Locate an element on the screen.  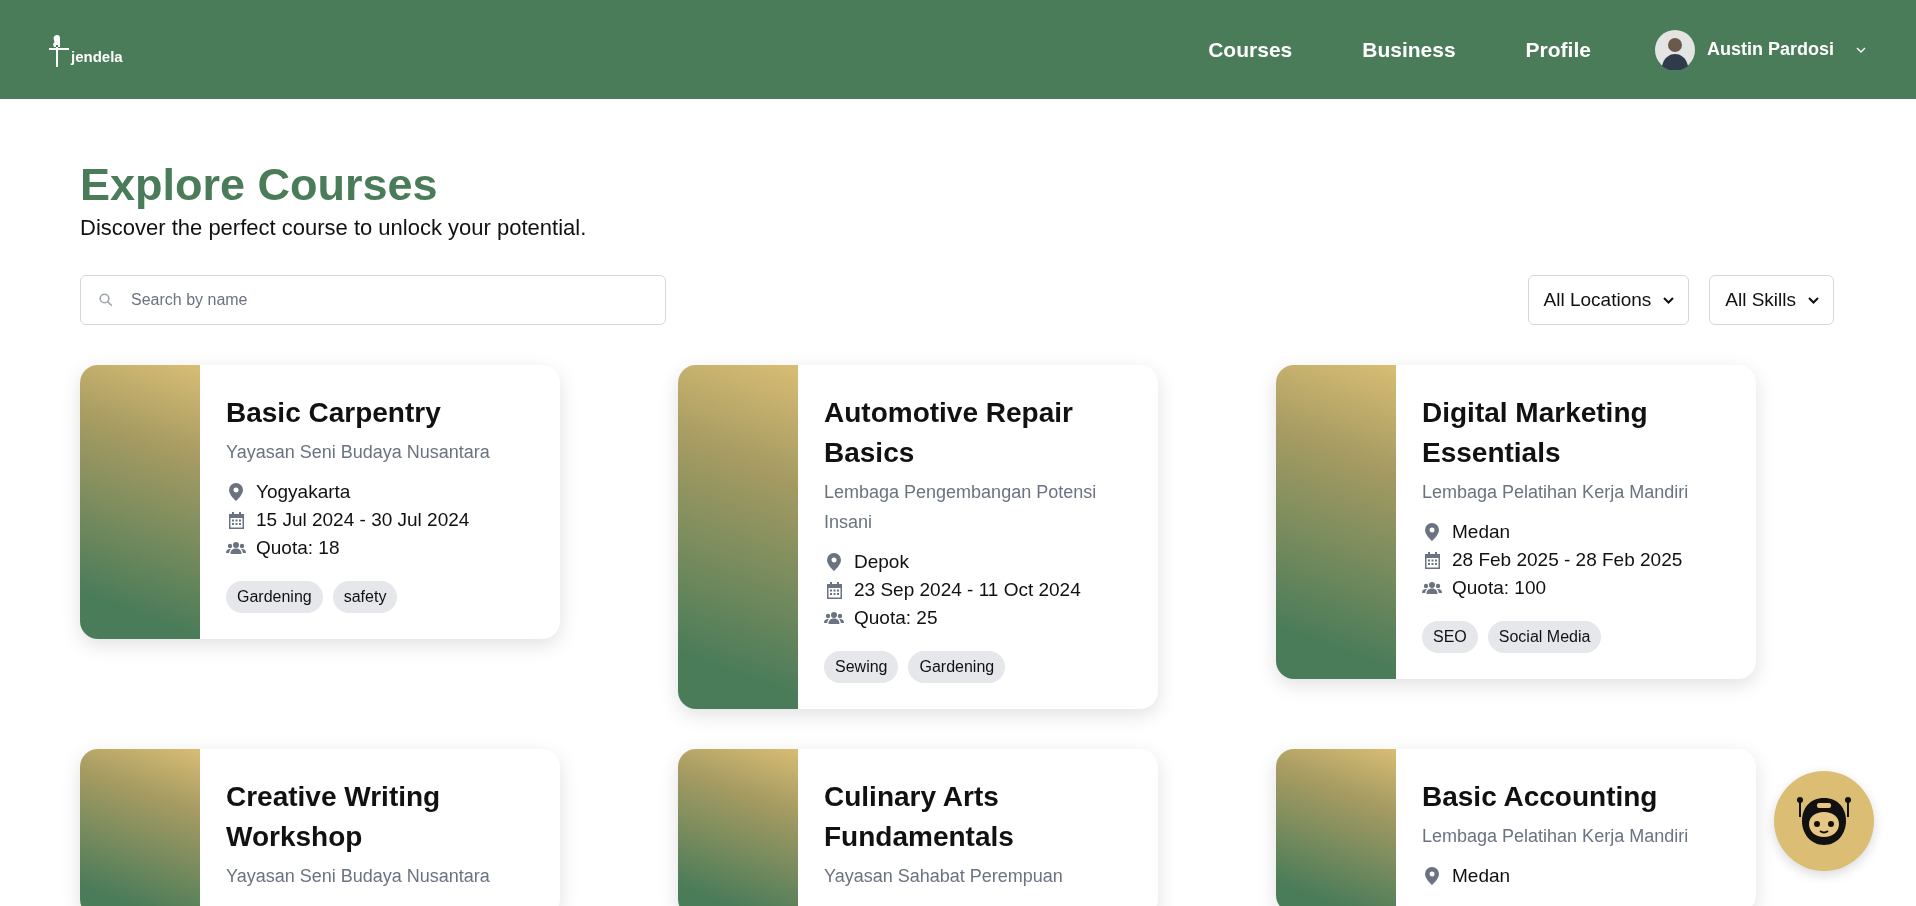
quota-text: Quota: 100 is located at coordinates (1499, 588).